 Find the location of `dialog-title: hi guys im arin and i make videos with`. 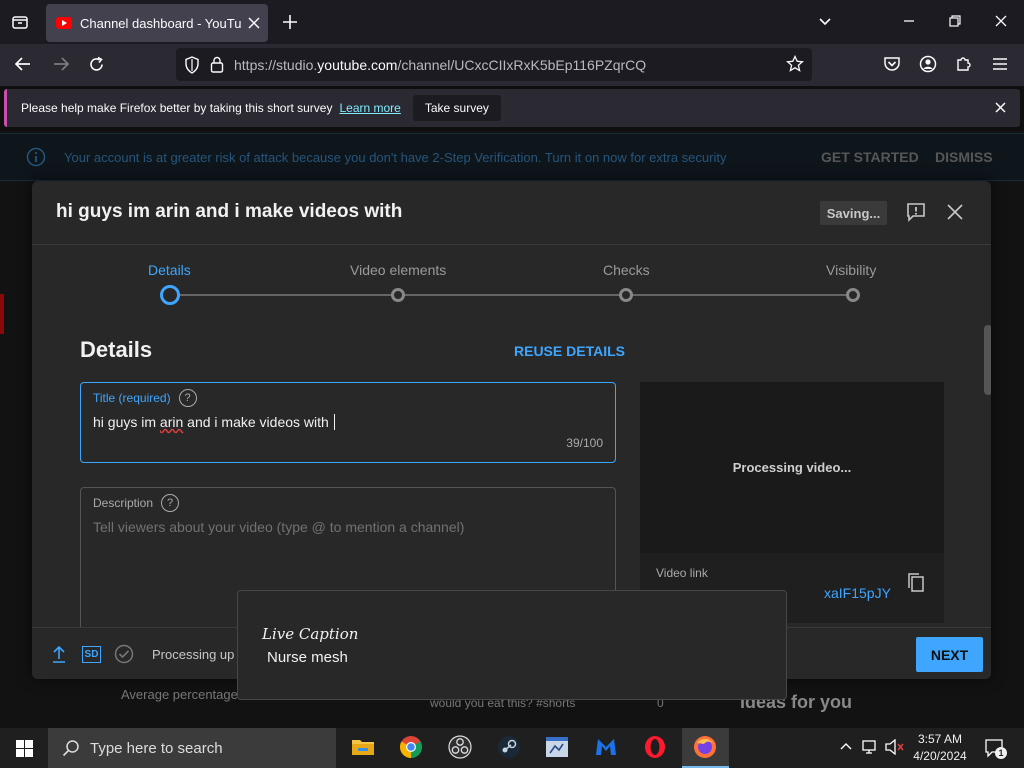

dialog-title: hi guys im arin and i make videos with is located at coordinates (229, 211).